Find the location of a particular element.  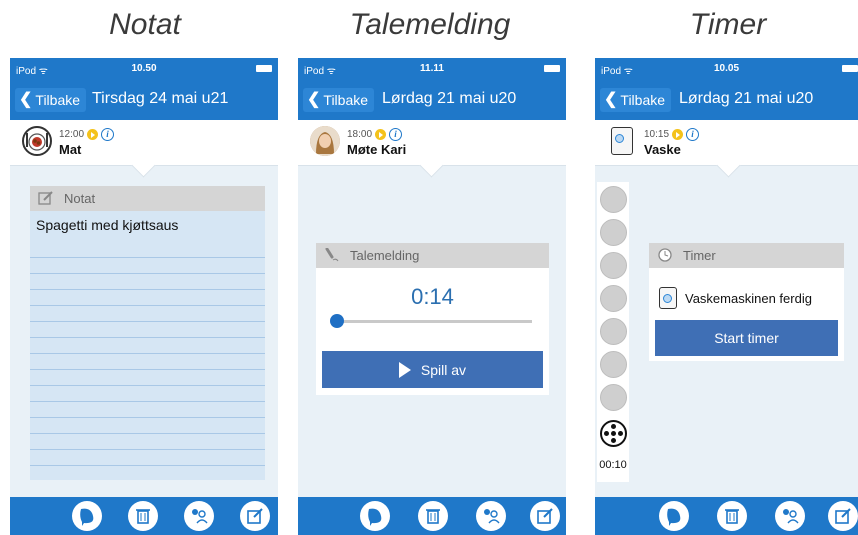

event-time: 18:00 is located at coordinates (360, 134).